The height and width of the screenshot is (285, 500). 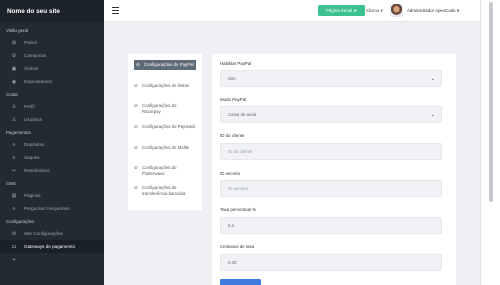 I want to click on tab-paypal: ⊘ Configurações do PayPal, so click(x=165, y=65).